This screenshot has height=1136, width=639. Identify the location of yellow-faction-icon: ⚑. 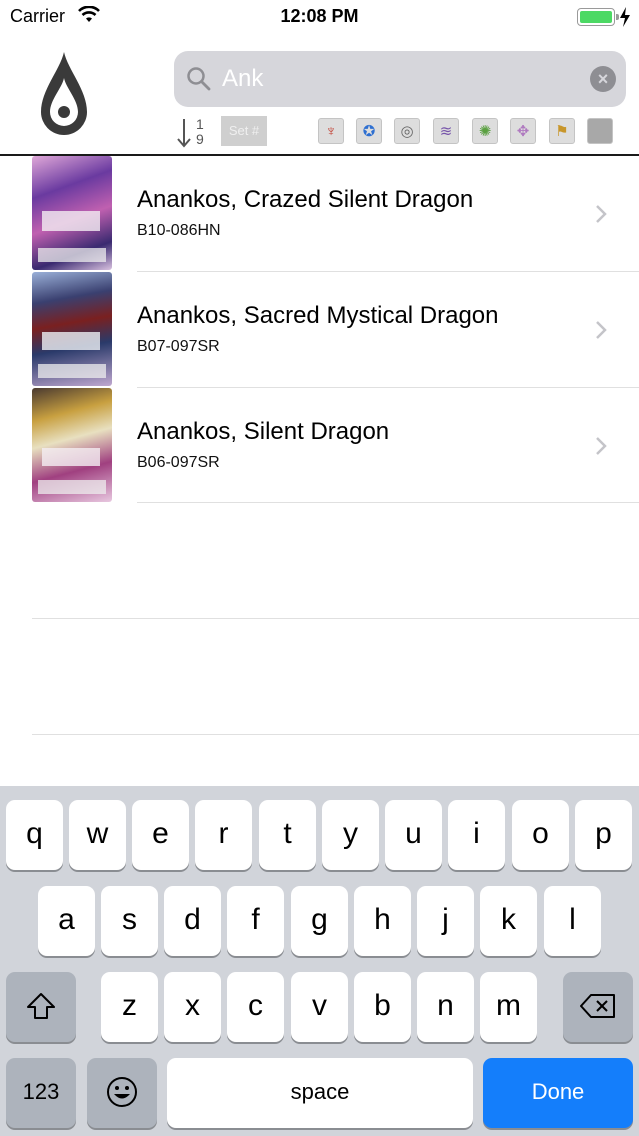
(562, 131).